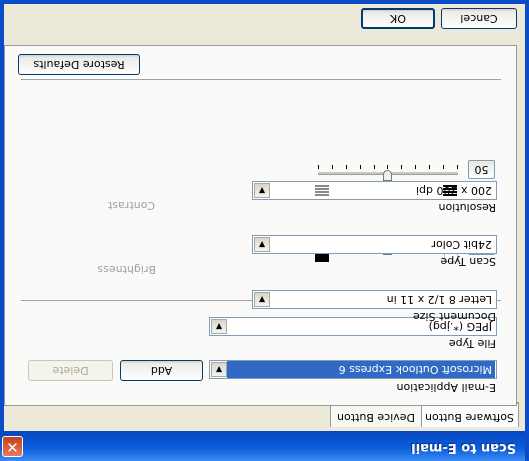 The image size is (529, 461). I want to click on contrast-value-box: 50, so click(481, 169).